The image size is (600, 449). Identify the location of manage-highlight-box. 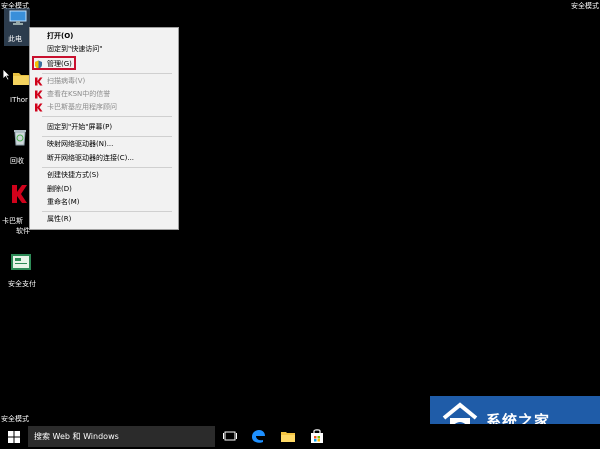
(54, 63).